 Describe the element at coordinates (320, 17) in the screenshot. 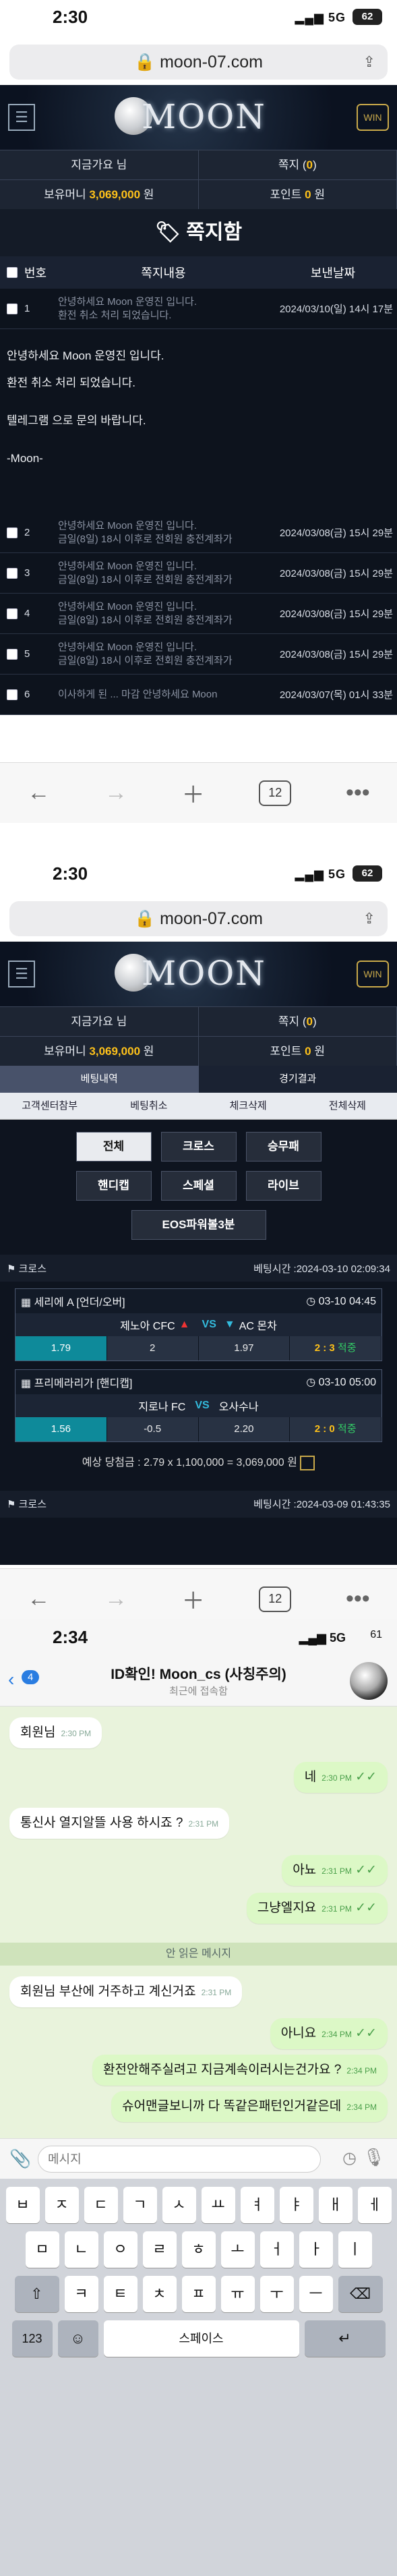

I see `signal-indicator: ▂▄▆ 5G` at that location.